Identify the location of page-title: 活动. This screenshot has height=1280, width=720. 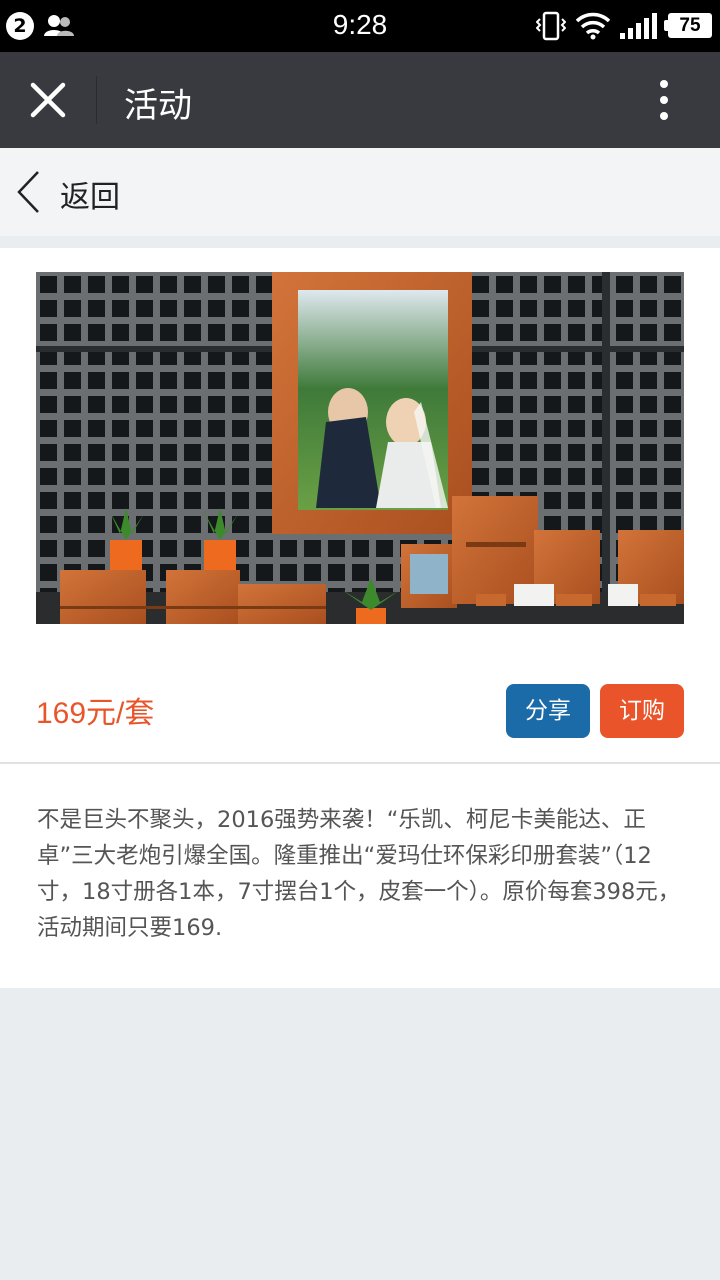
(158, 106).